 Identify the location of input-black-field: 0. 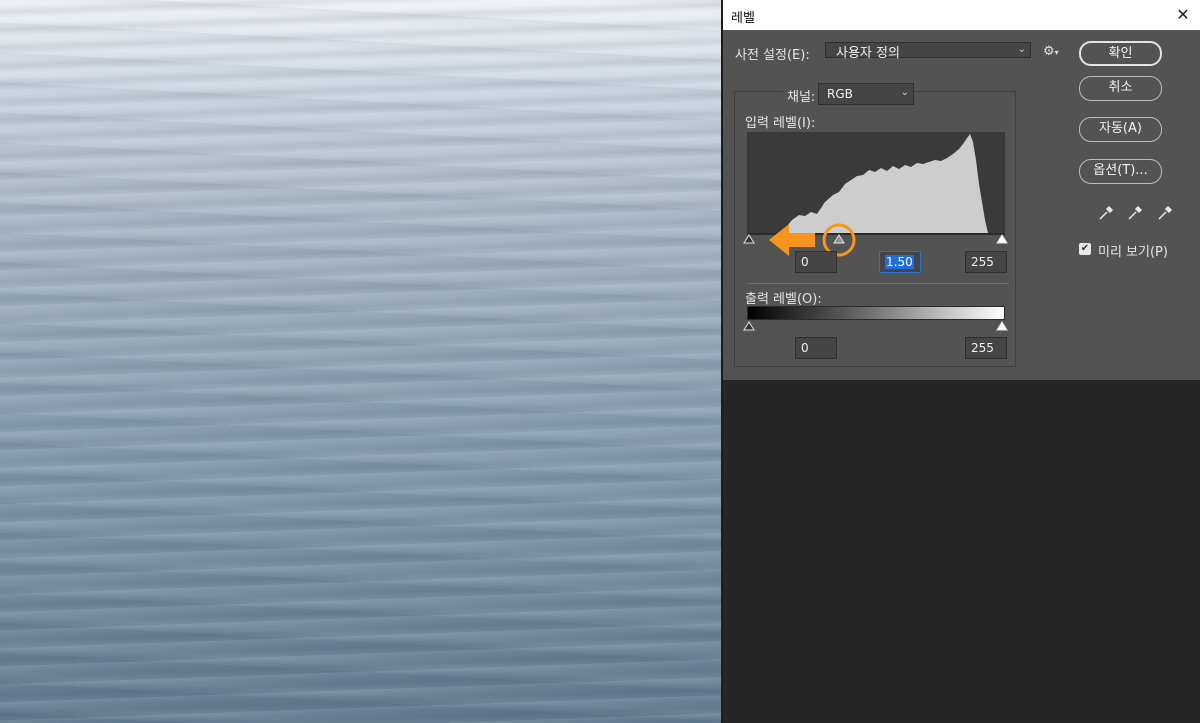
(816, 262).